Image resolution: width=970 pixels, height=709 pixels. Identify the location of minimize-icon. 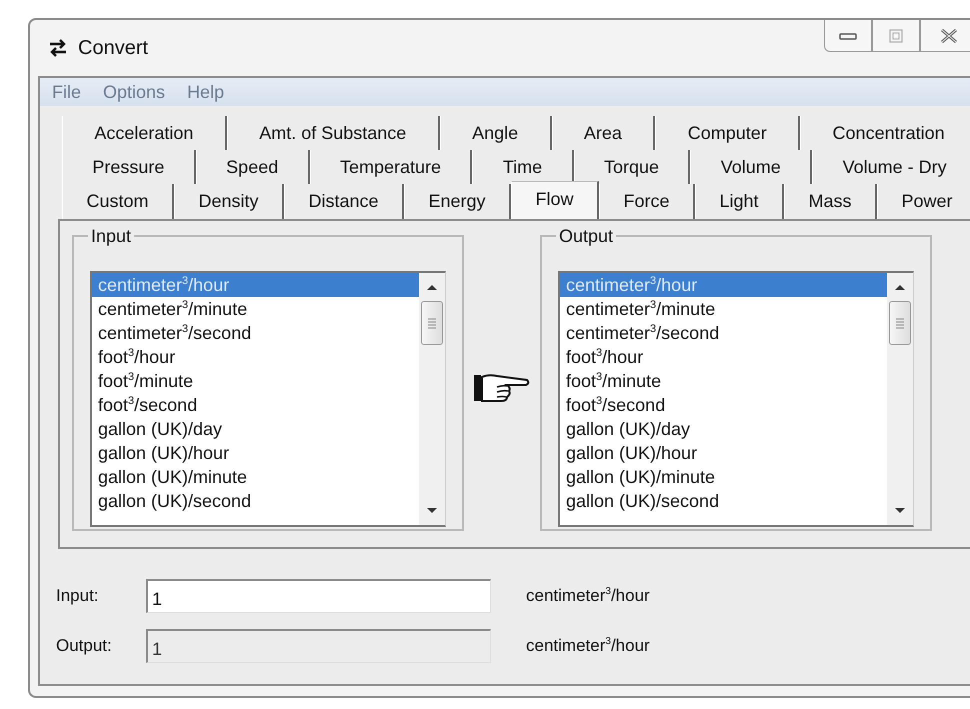
(848, 35).